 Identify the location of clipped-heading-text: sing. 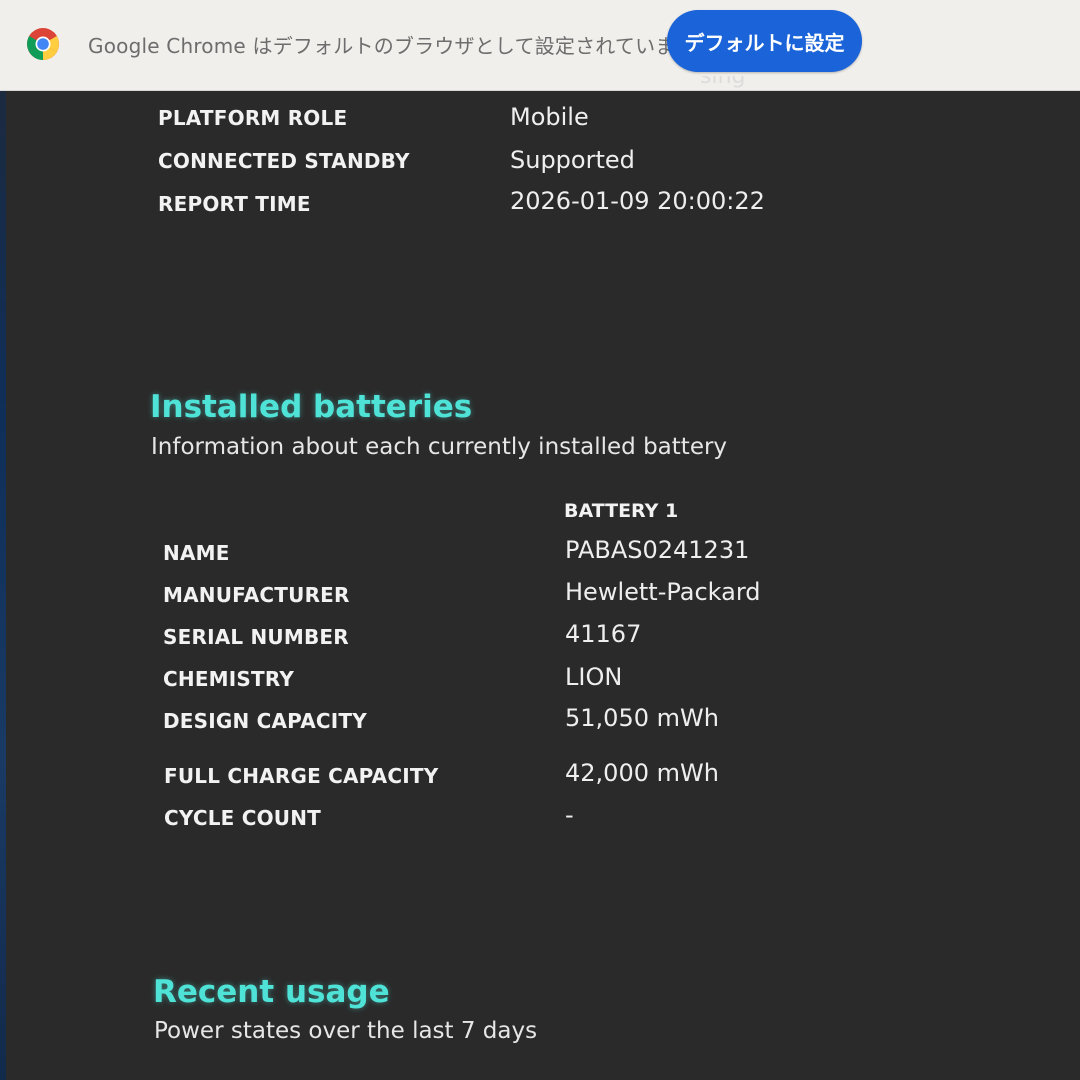
(723, 82).